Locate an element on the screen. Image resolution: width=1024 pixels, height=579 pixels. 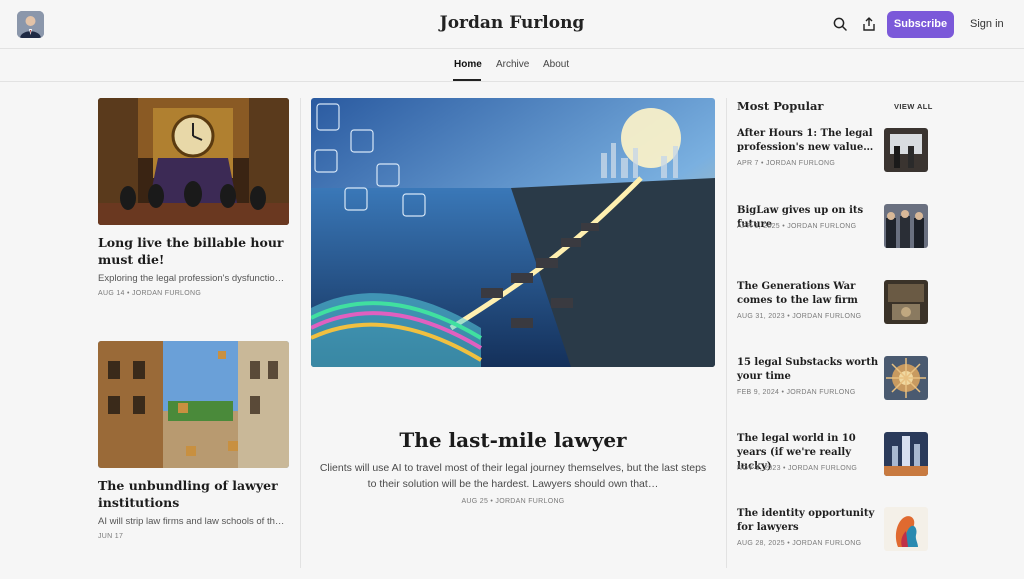
sign-in-button: Sign in is located at coordinates (987, 24).